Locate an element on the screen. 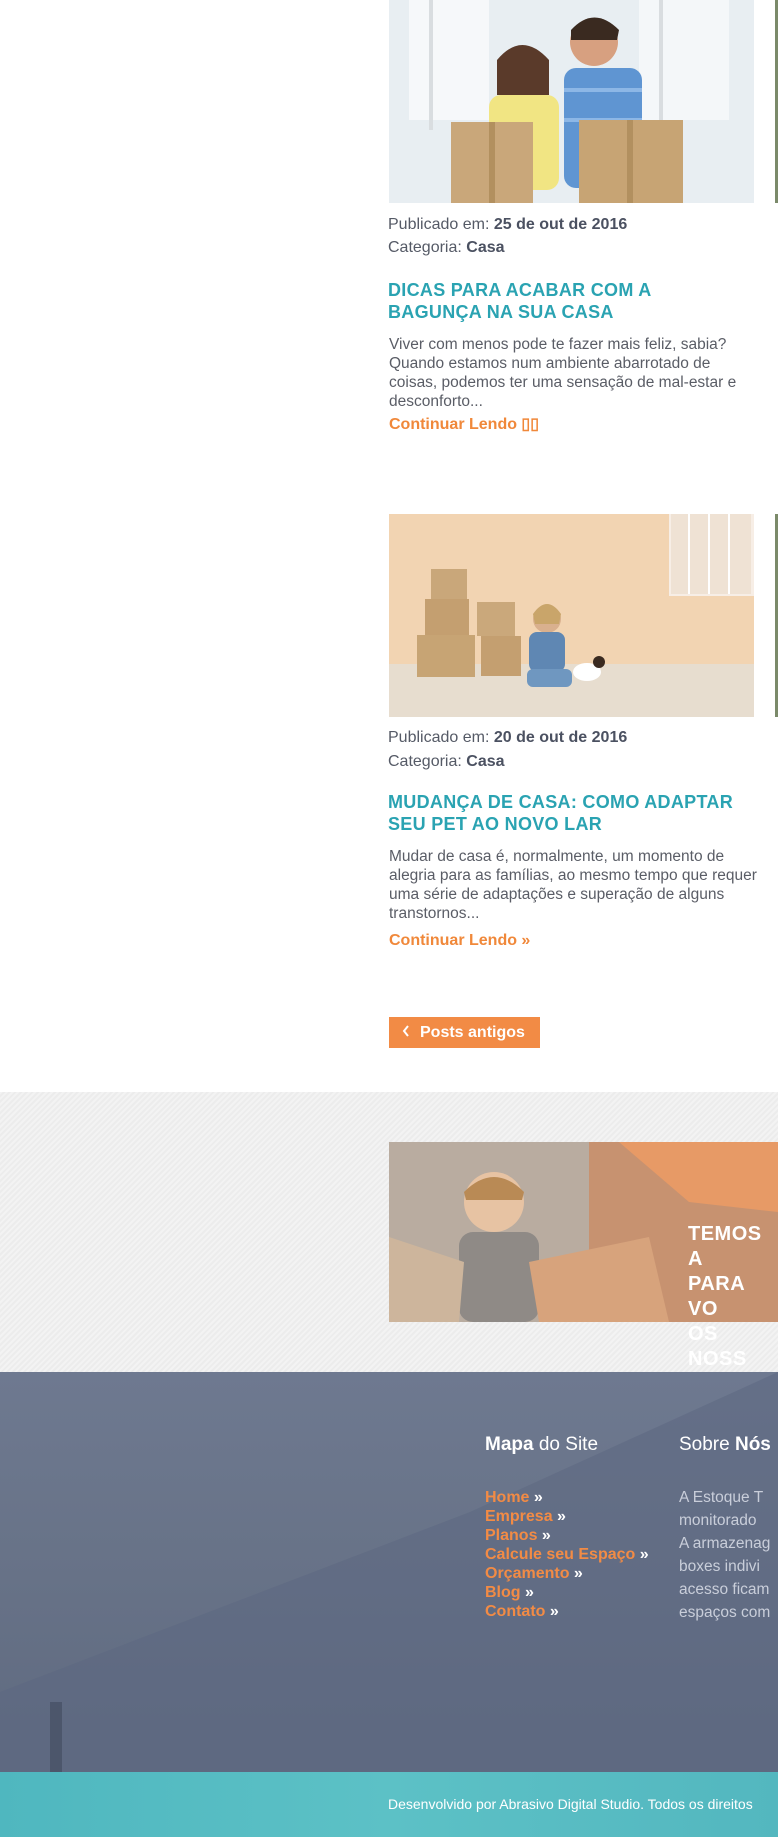 This screenshot has width=778, height=1837. sitemap-item-calcule: Calcule seu Espaço » is located at coordinates (567, 1554).